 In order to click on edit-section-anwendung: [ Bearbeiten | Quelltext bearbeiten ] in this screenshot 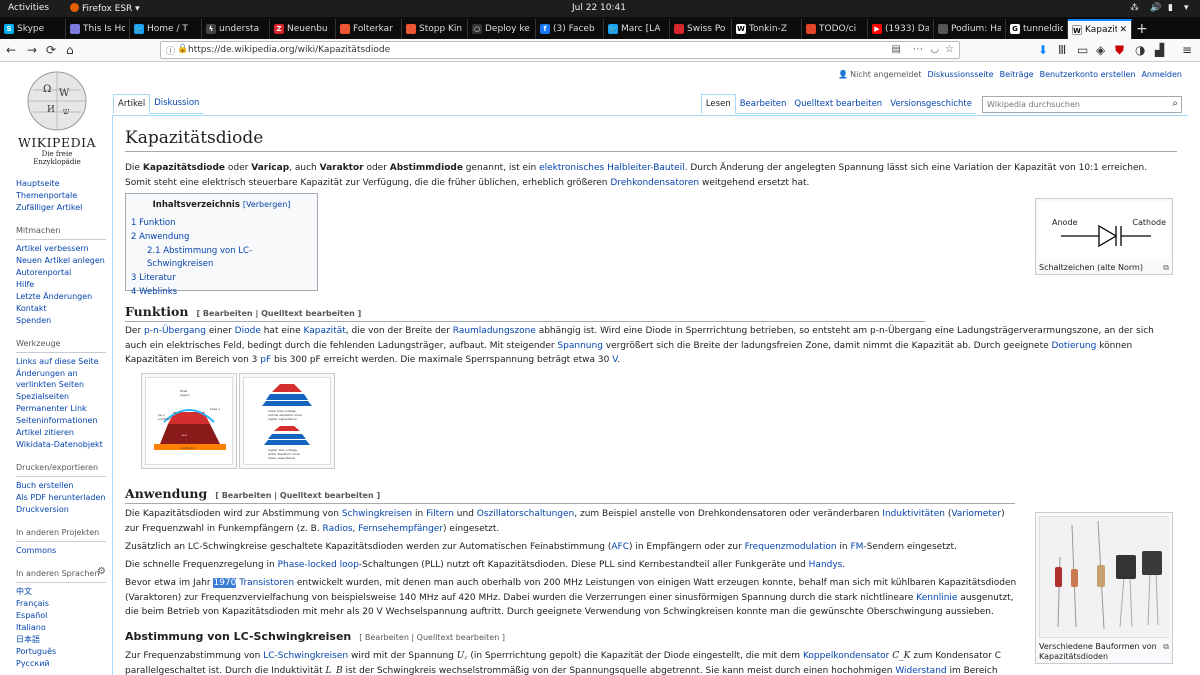, I will do `click(297, 495)`.